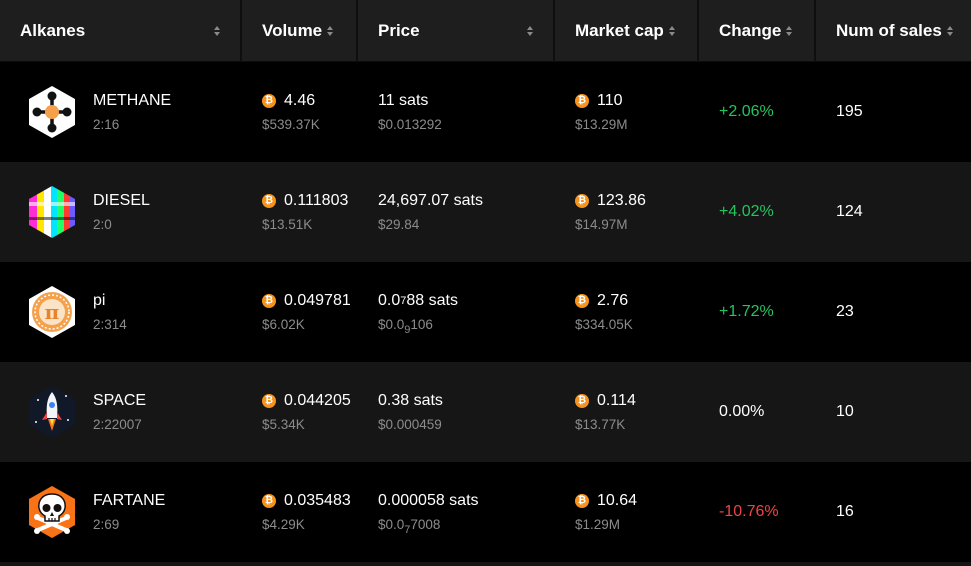 The image size is (971, 566). What do you see at coordinates (403, 100) in the screenshot?
I see `price-sats: 11 sats` at bounding box center [403, 100].